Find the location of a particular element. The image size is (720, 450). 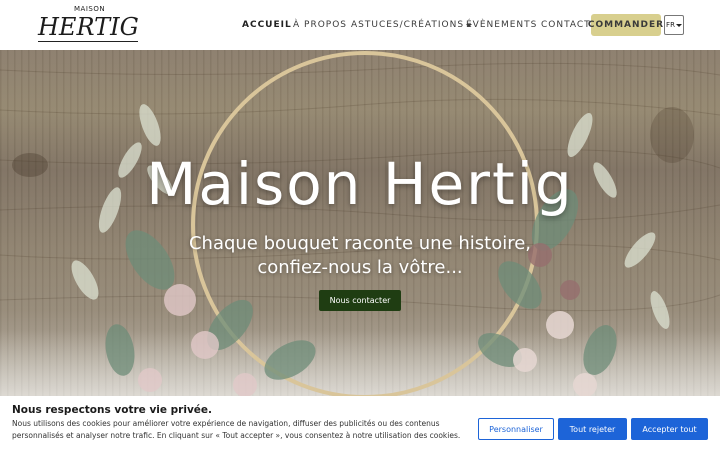

nav-label-accueil: ACCUEIL is located at coordinates (267, 25).